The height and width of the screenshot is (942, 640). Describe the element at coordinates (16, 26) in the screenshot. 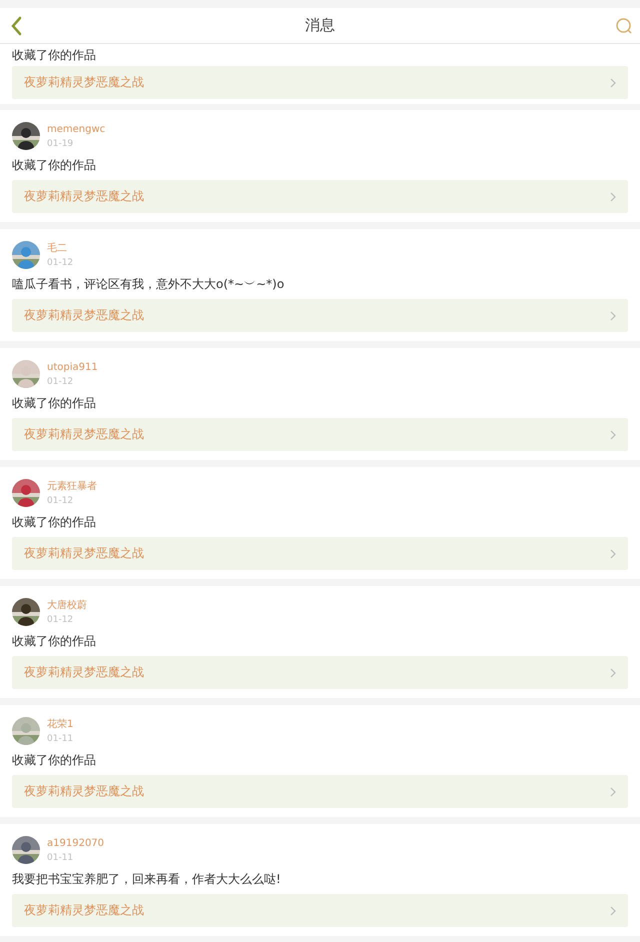

I see `back-icon` at that location.